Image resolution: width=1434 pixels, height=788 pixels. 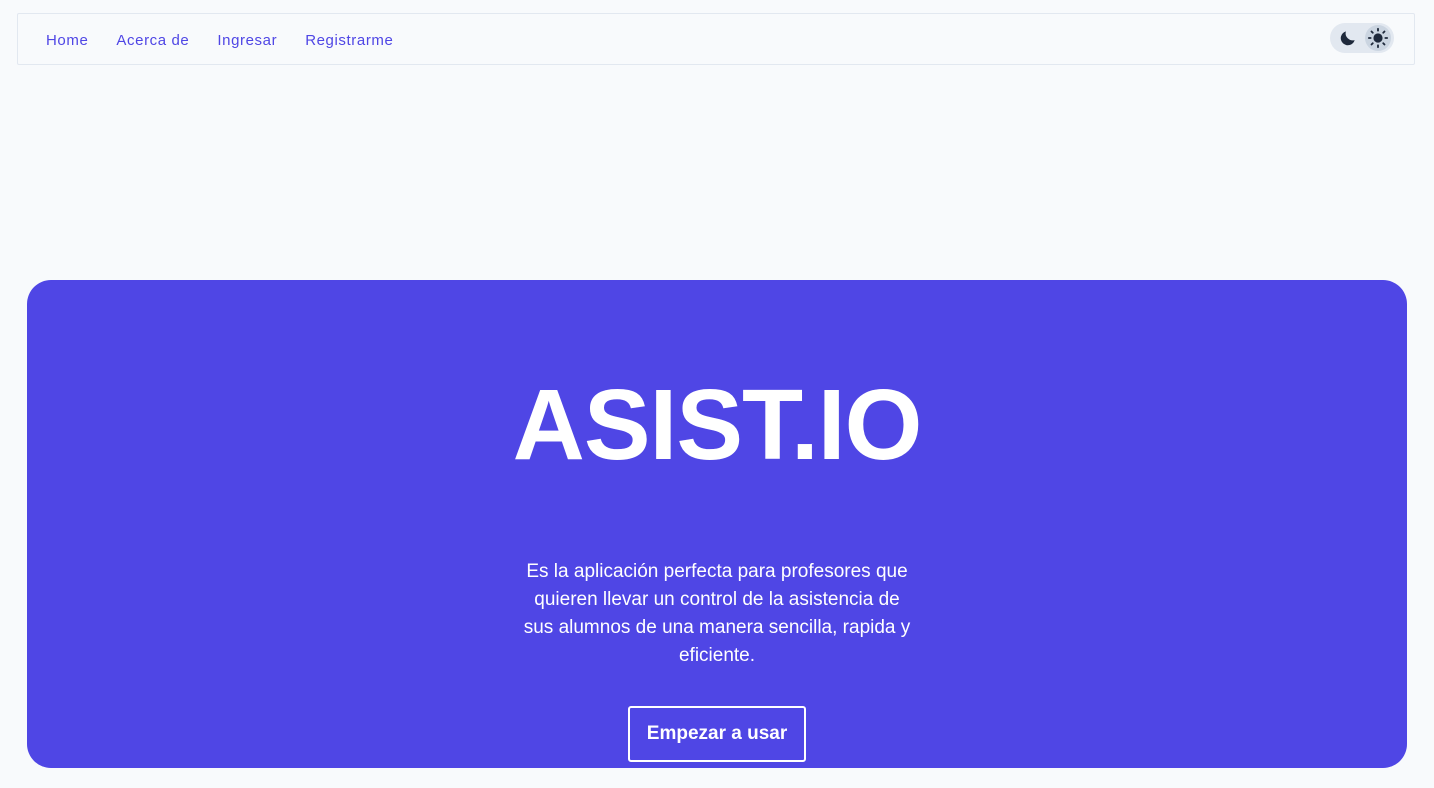 I want to click on top-navbar: Home Acerca de Ingresar Registrarme, so click(x=716, y=39).